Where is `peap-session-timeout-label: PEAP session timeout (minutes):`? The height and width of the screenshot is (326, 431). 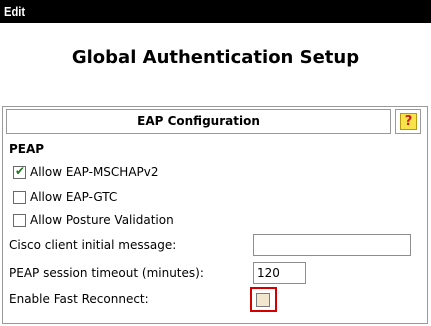
peap-session-timeout-label: PEAP session timeout (minutes): is located at coordinates (106, 273).